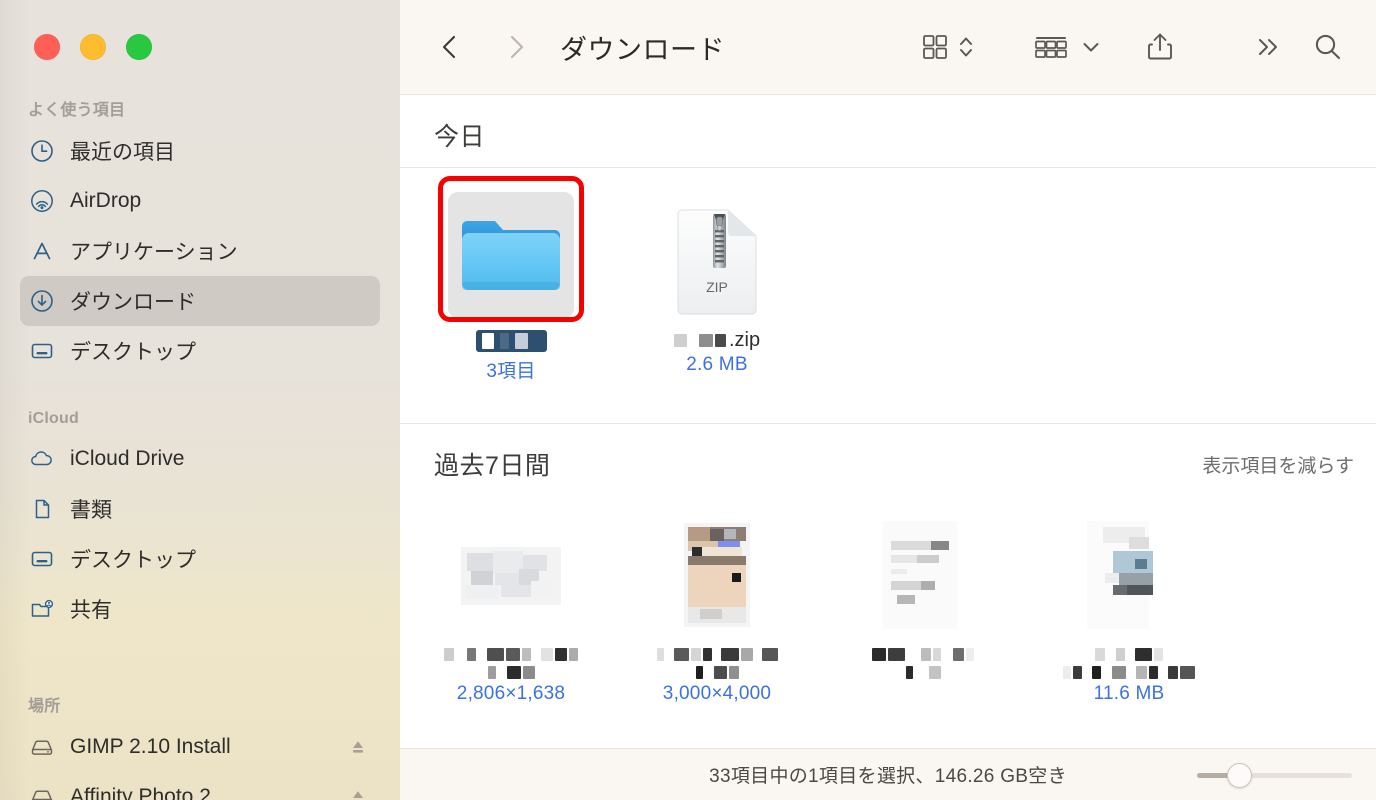 The width and height of the screenshot is (1376, 800). I want to click on selection-highlight, so click(511, 255).